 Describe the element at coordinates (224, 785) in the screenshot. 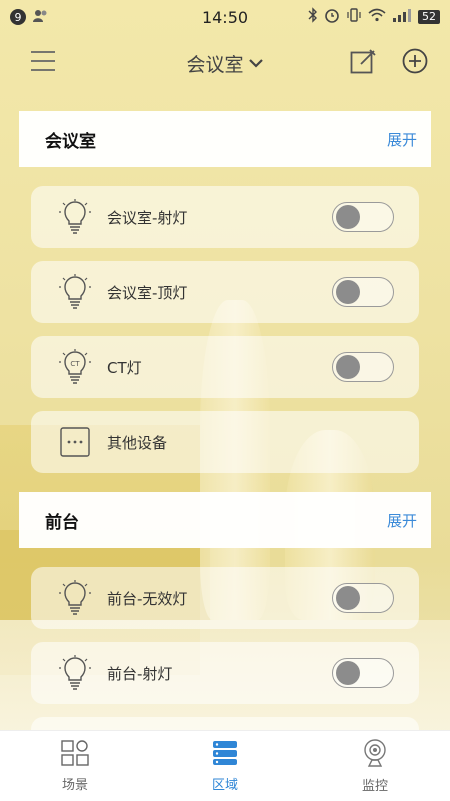

I see `nav-label: 区域` at that location.